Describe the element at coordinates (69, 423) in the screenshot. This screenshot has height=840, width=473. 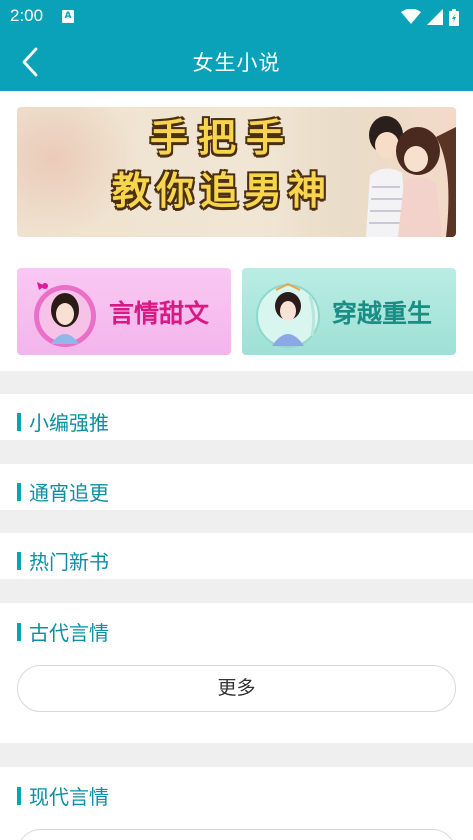
I see `section-title: 小编强推` at that location.